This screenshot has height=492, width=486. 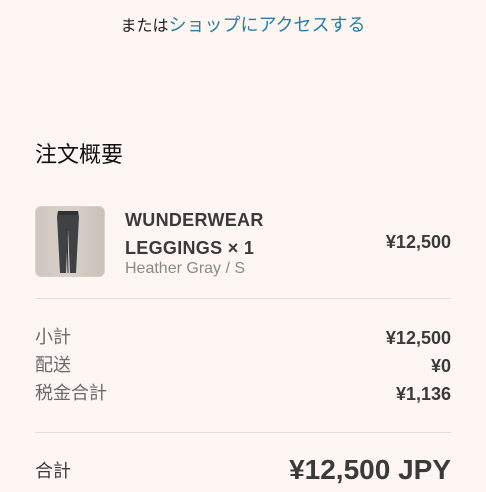 What do you see at coordinates (423, 394) in the screenshot?
I see `tax-value: ¥1,136` at bounding box center [423, 394].